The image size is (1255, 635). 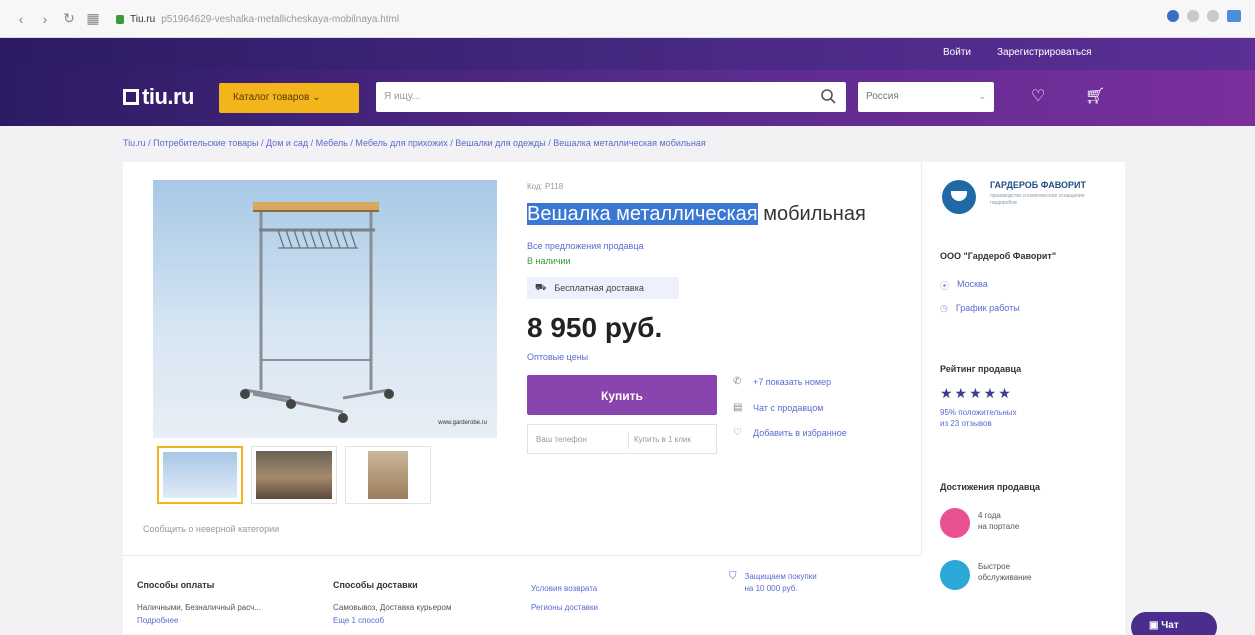 I want to click on region-select: Россия ⌄, so click(x=926, y=97).